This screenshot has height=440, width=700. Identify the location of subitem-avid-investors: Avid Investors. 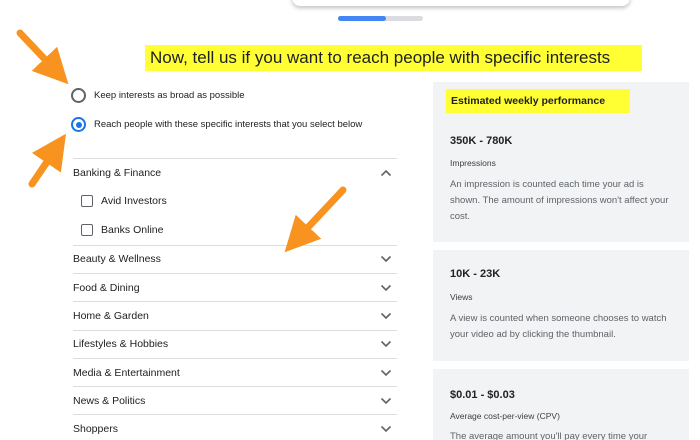
(235, 201).